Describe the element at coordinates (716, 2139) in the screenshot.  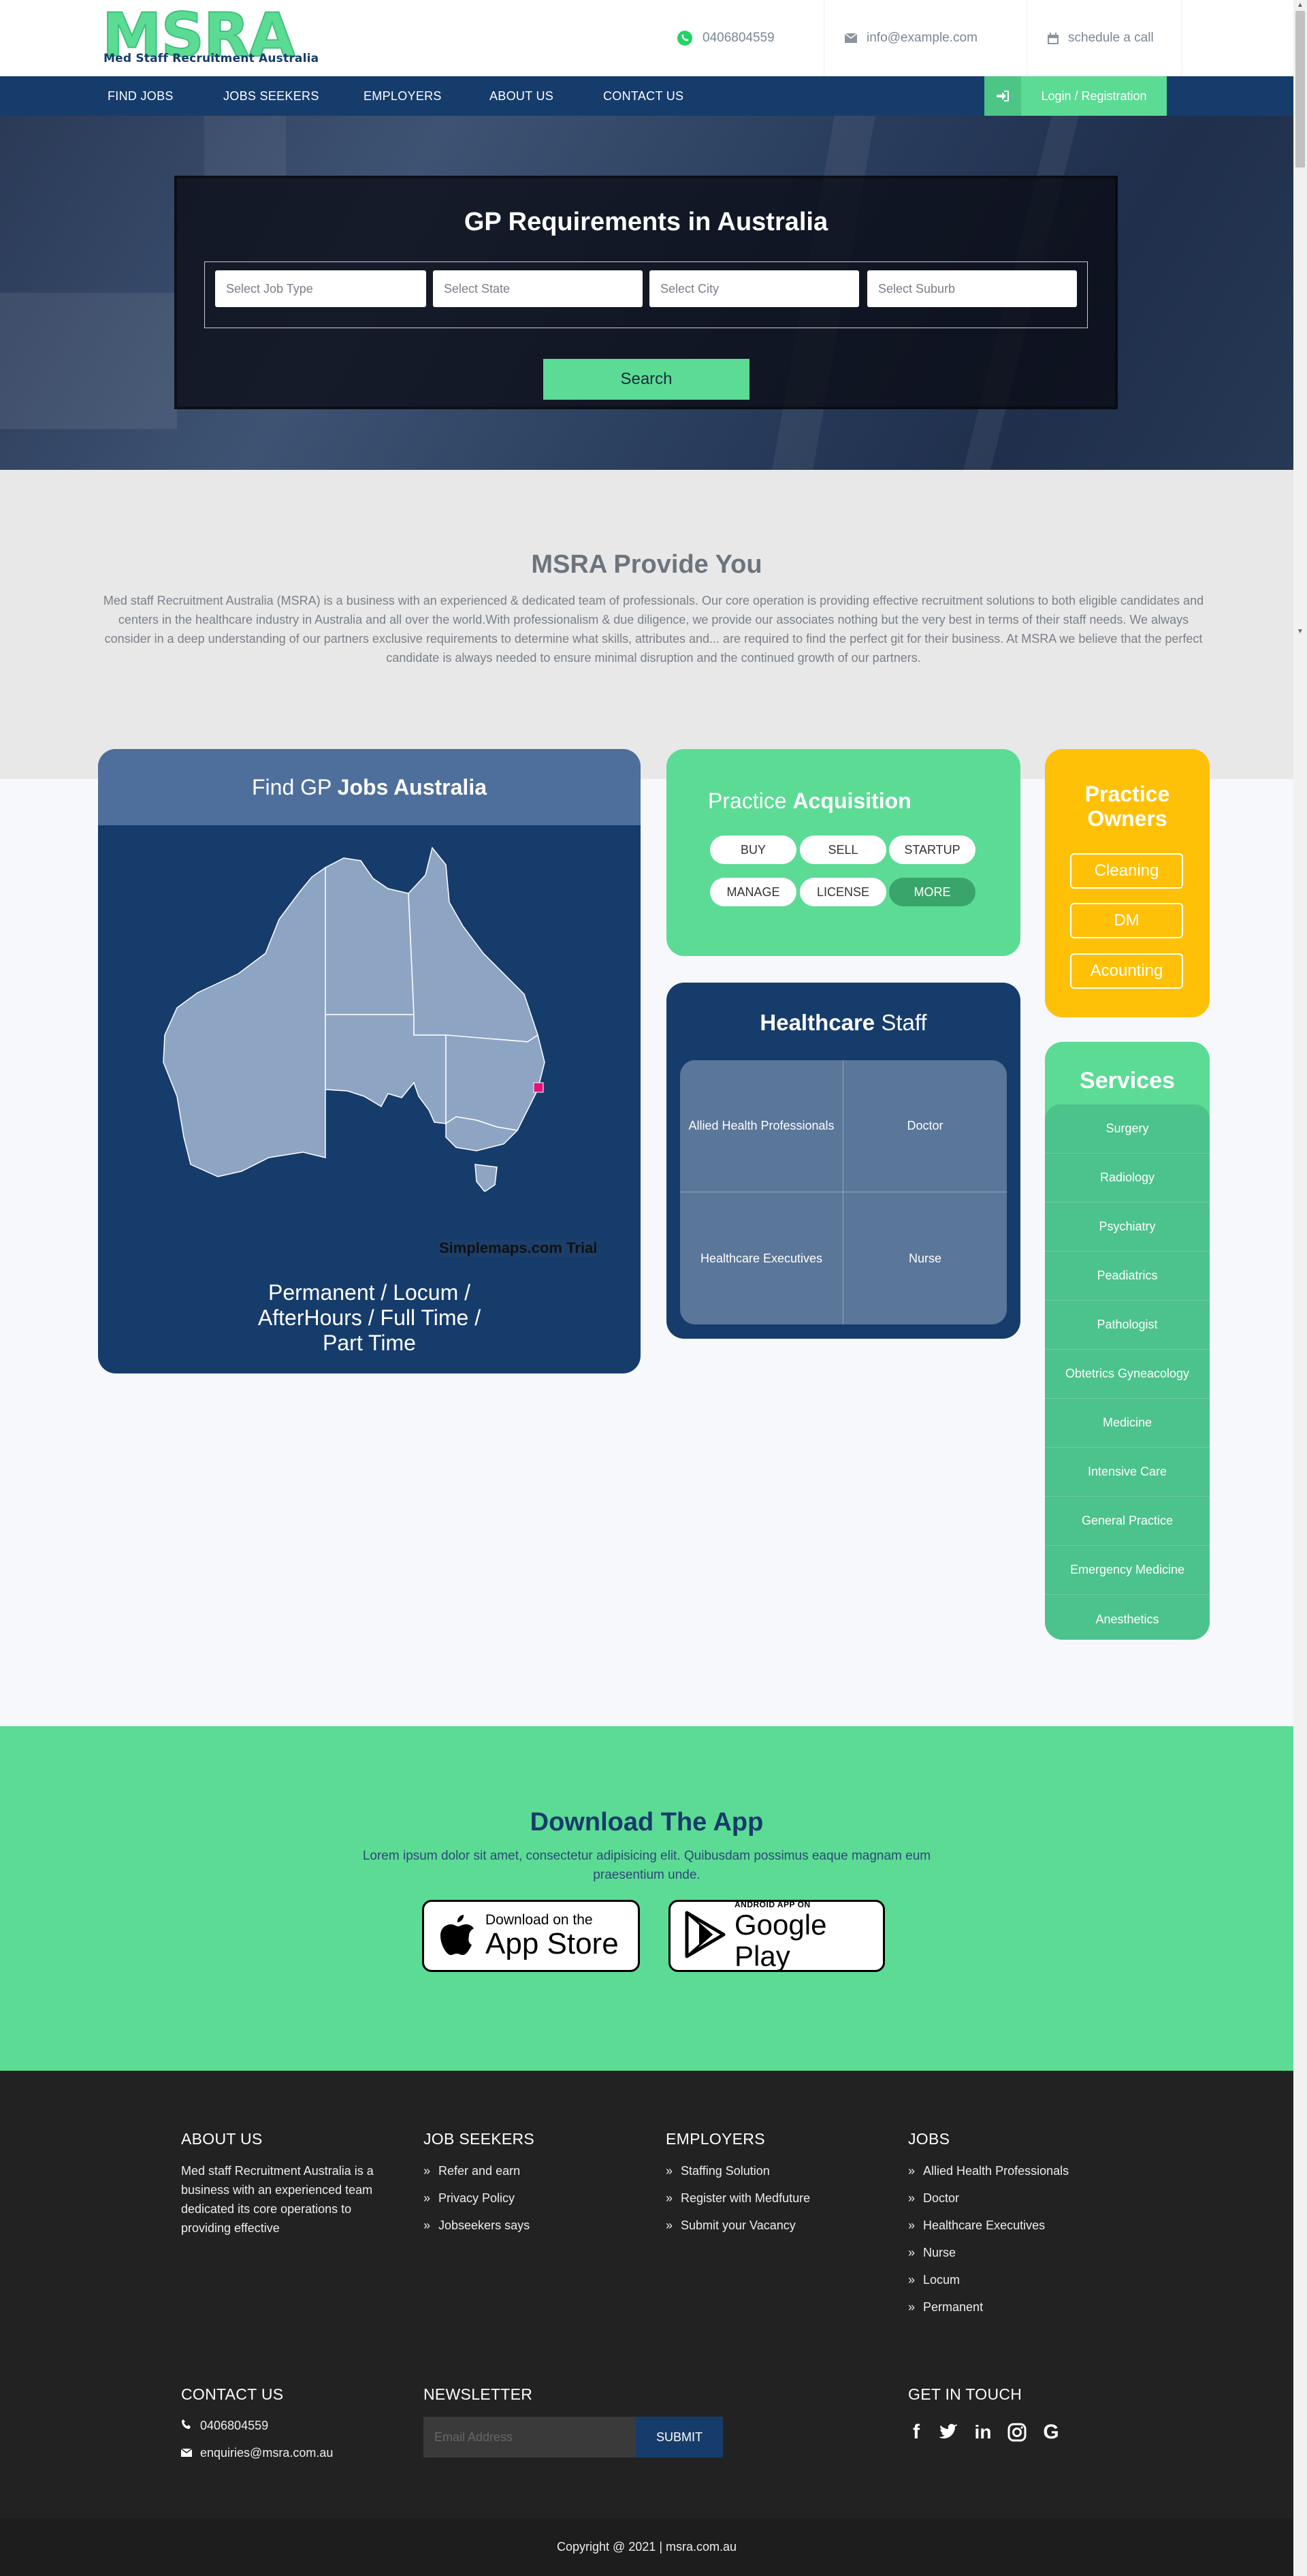
I see `footer-employers-heading: EMPLOYERS` at that location.